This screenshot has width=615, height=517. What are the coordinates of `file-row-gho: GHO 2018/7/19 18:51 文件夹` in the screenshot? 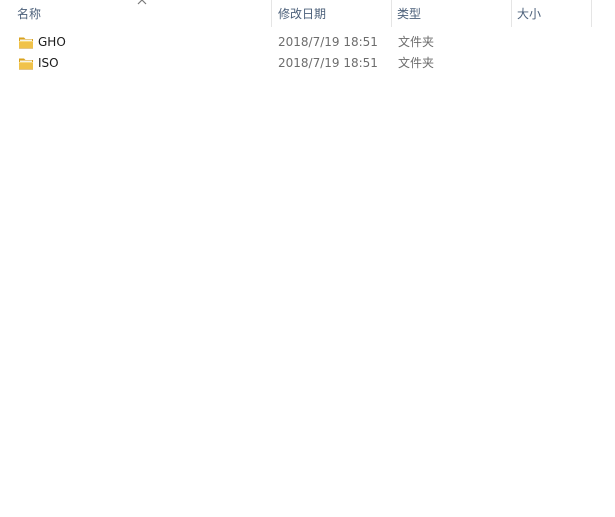 It's located at (296, 42).